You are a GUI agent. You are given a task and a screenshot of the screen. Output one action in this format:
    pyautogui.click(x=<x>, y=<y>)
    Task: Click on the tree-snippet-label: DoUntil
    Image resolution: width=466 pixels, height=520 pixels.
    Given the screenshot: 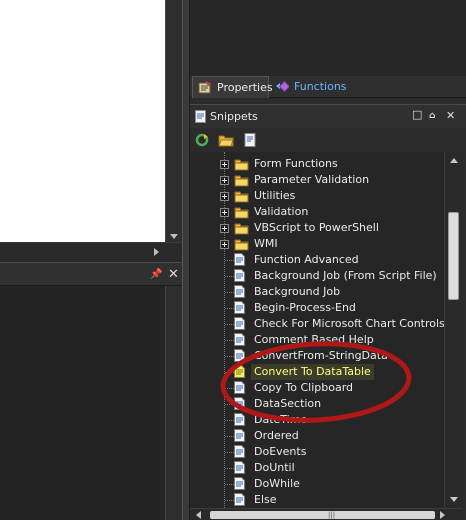 What is the action you would take?
    pyautogui.click(x=274, y=467)
    